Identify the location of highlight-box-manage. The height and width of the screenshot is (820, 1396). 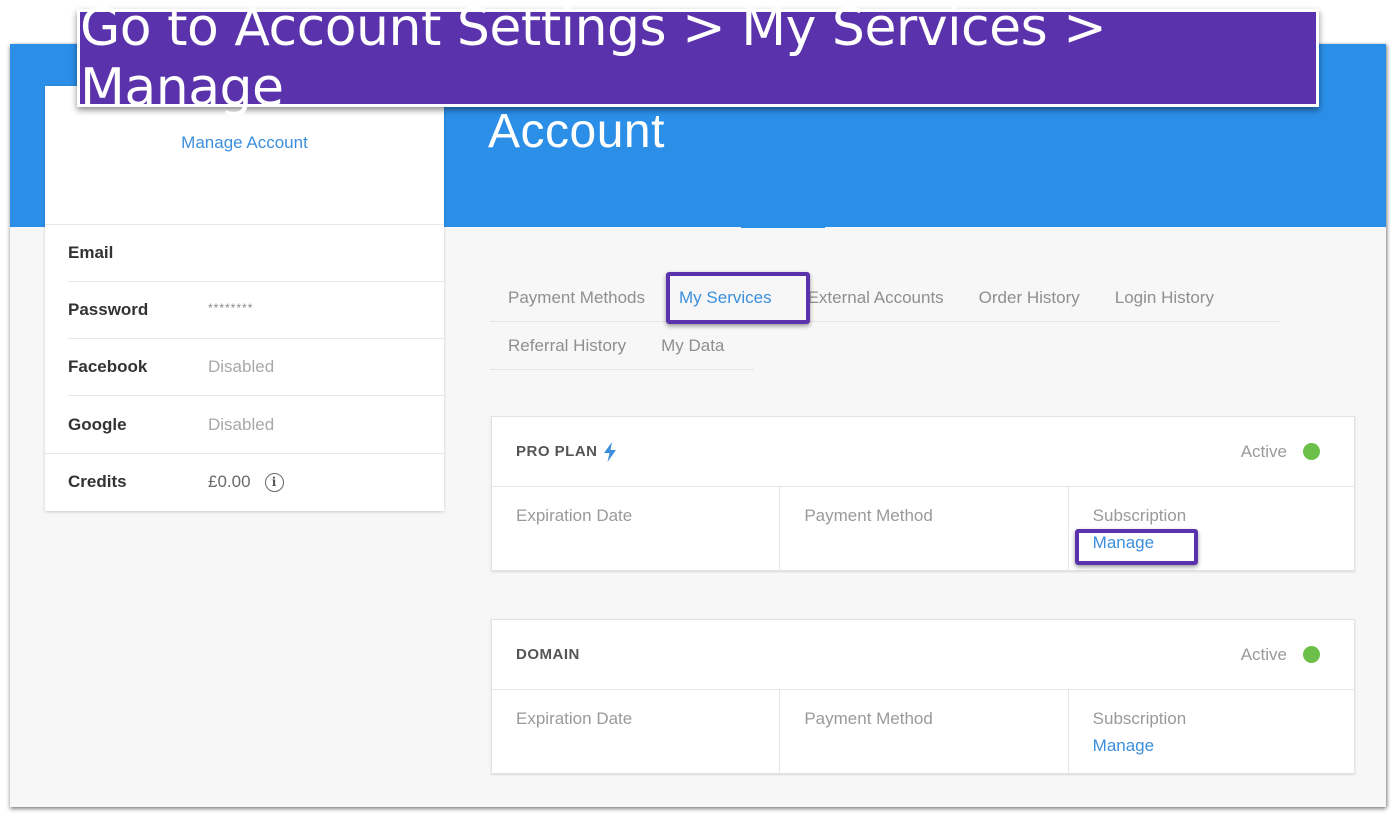
(1136, 547).